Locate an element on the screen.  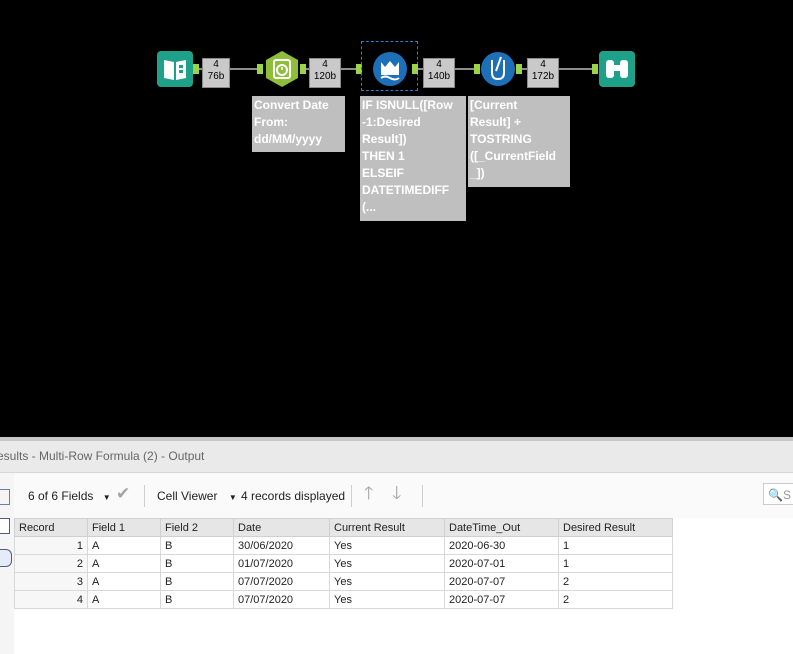
column-header: Current Result is located at coordinates (387, 527).